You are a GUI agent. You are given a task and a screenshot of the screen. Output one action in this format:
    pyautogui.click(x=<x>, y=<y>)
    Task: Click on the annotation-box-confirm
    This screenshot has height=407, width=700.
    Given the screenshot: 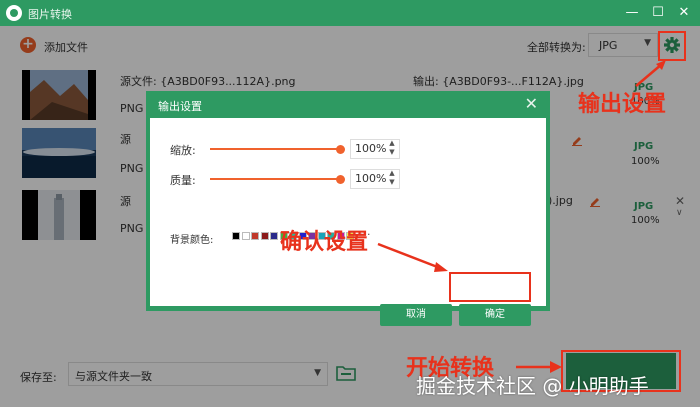 What is the action you would take?
    pyautogui.click(x=490, y=287)
    